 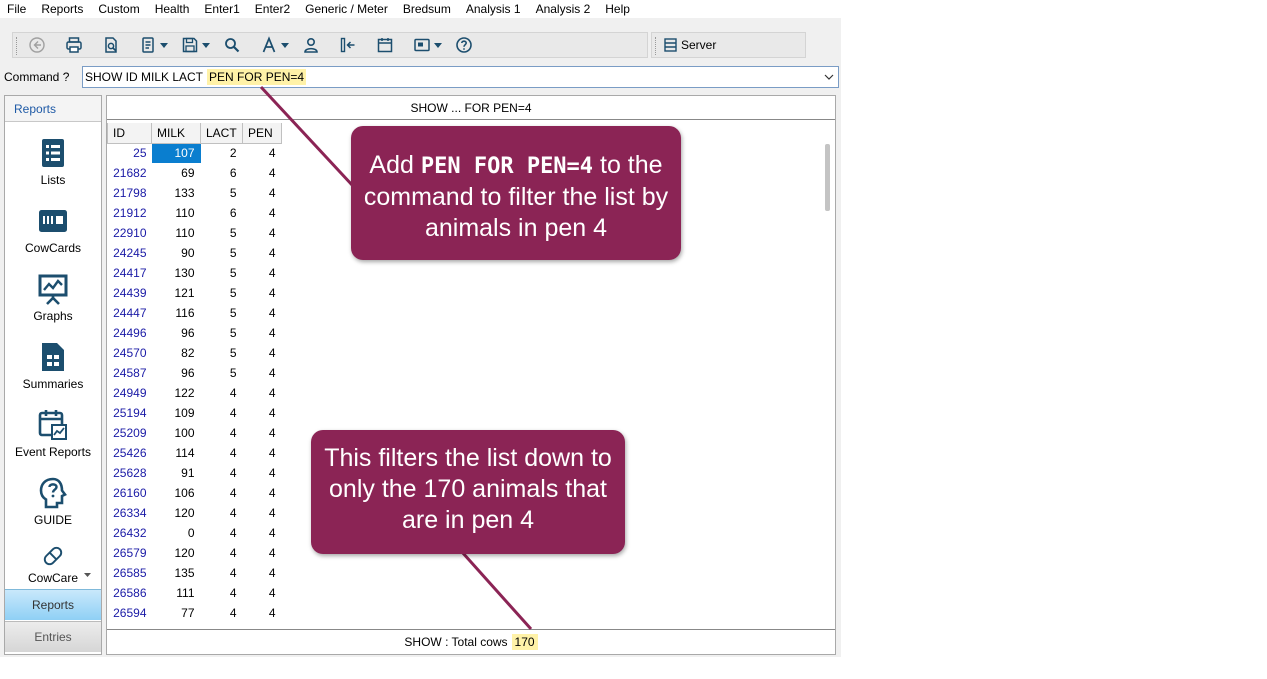 What do you see at coordinates (130, 413) in the screenshot?
I see `cell-id: 25194` at bounding box center [130, 413].